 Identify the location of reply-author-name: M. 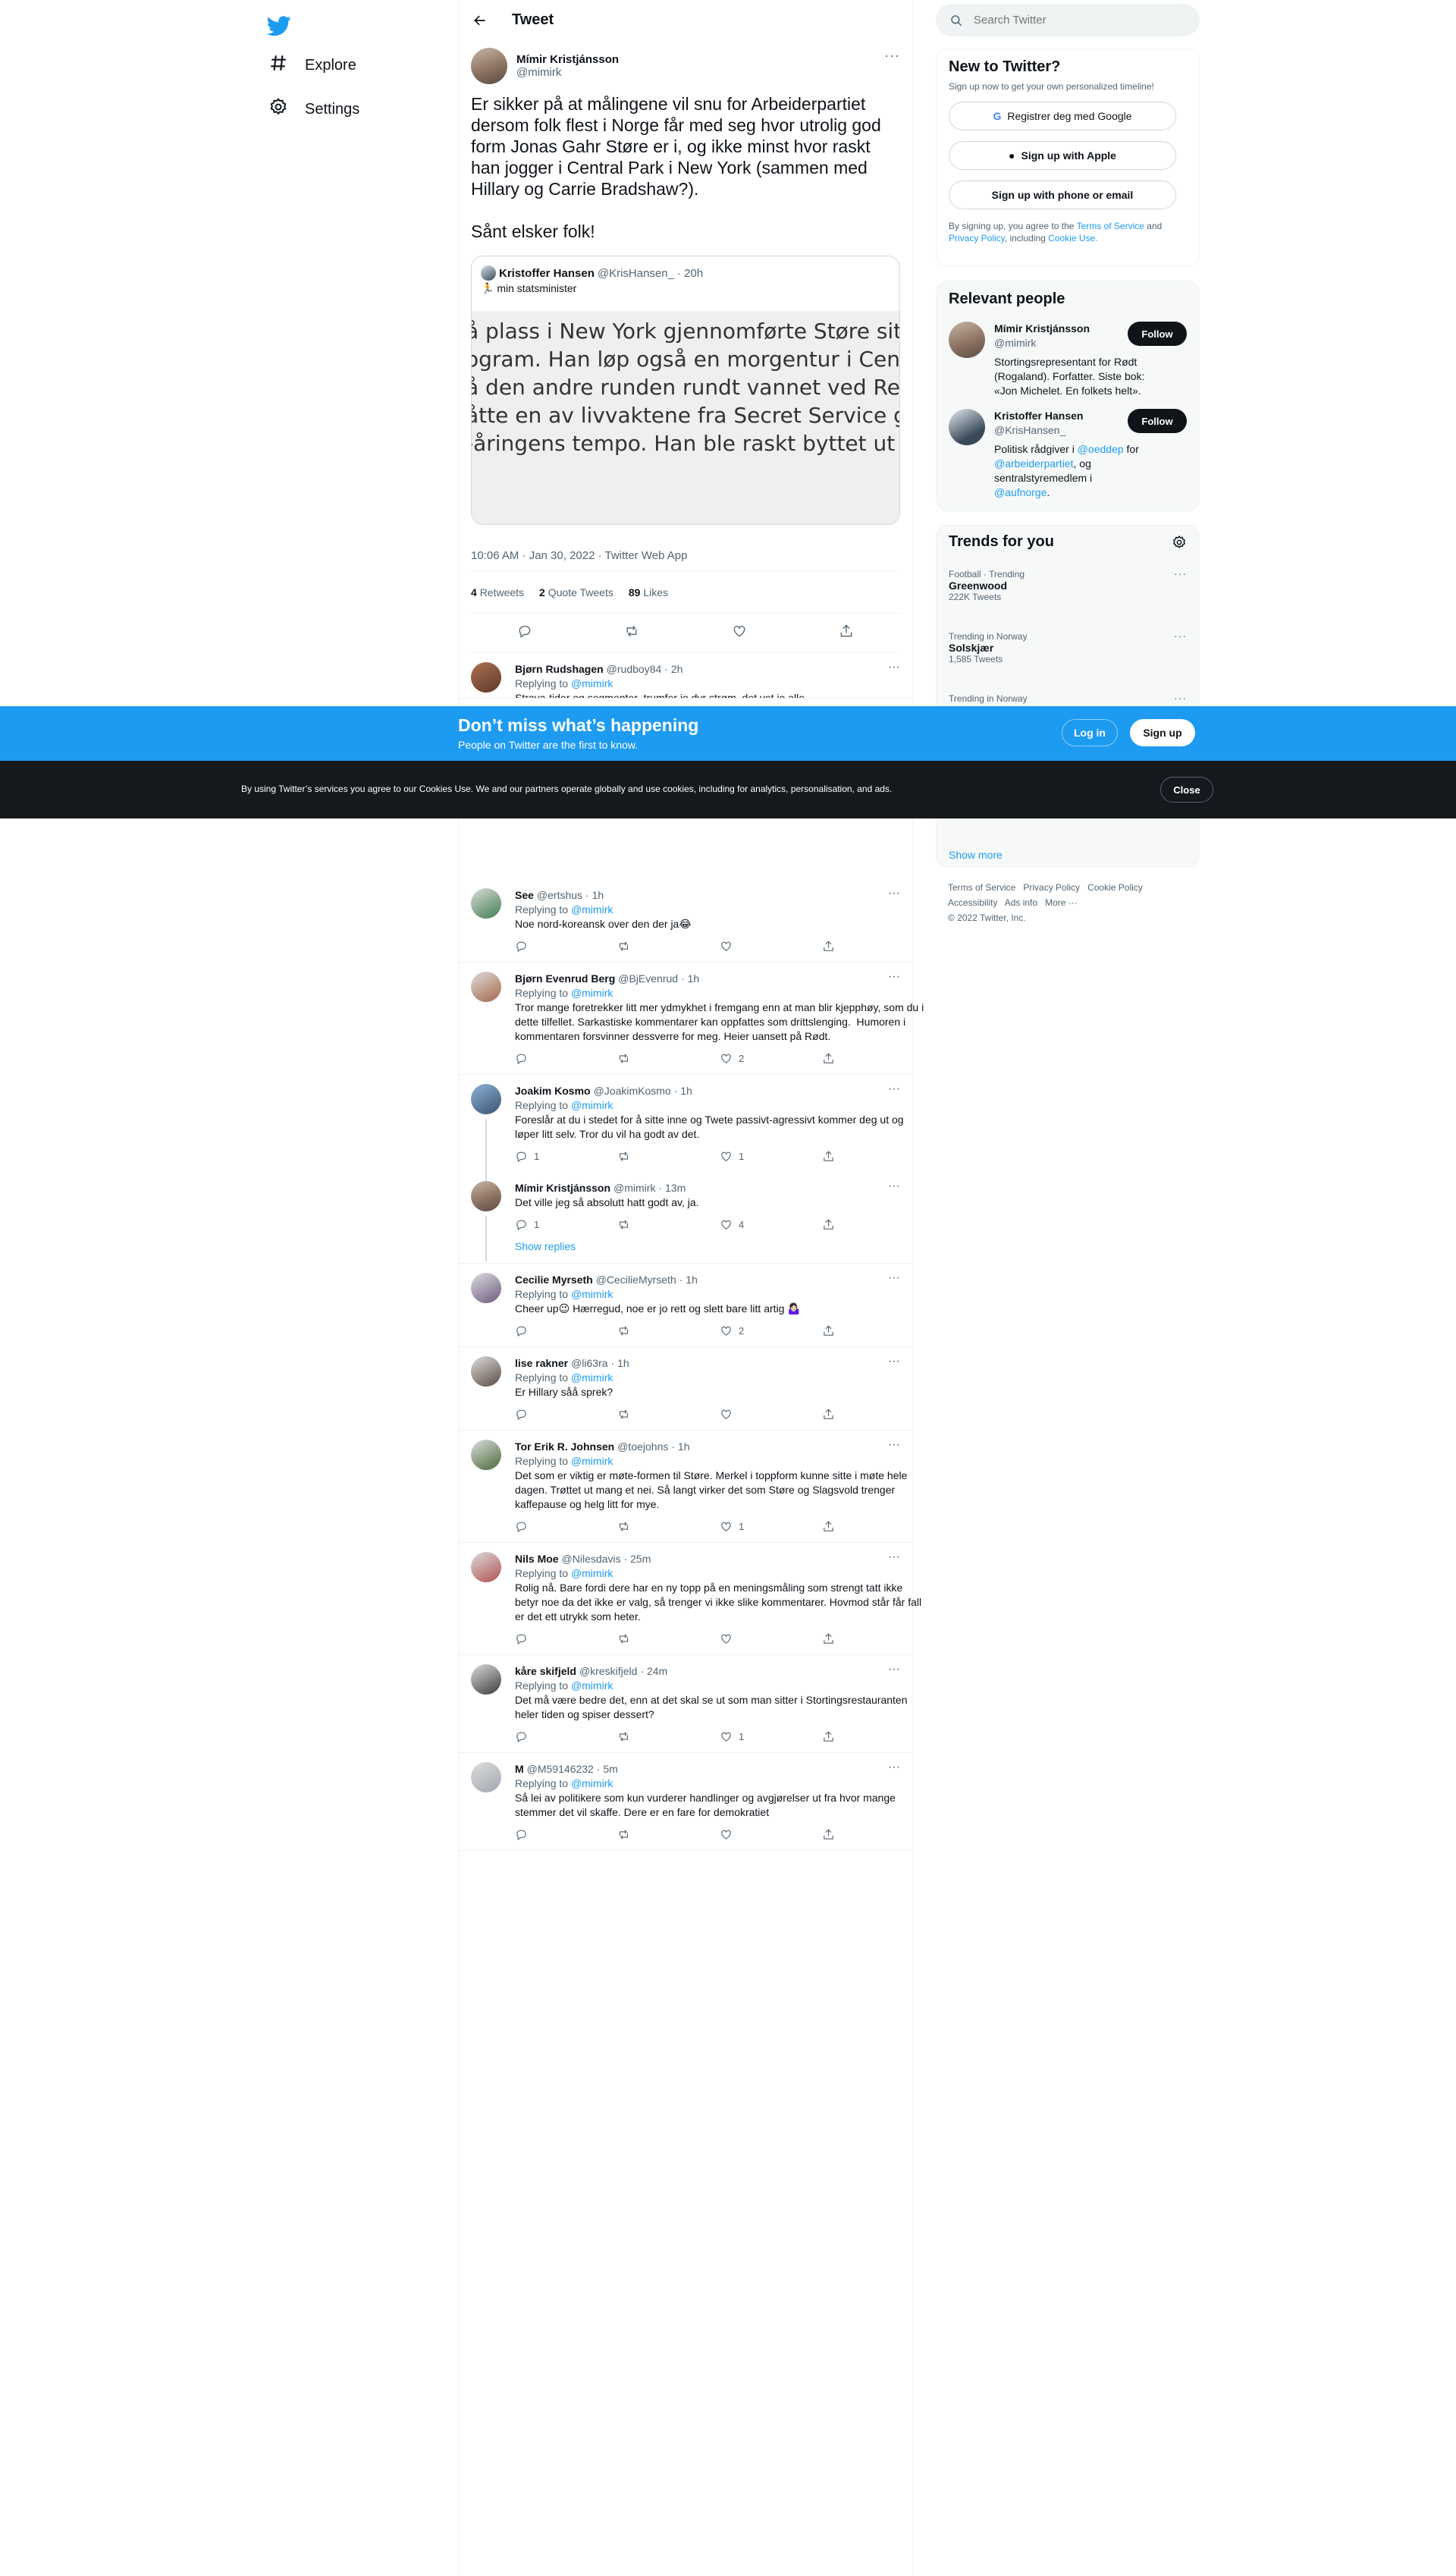
(519, 1769).